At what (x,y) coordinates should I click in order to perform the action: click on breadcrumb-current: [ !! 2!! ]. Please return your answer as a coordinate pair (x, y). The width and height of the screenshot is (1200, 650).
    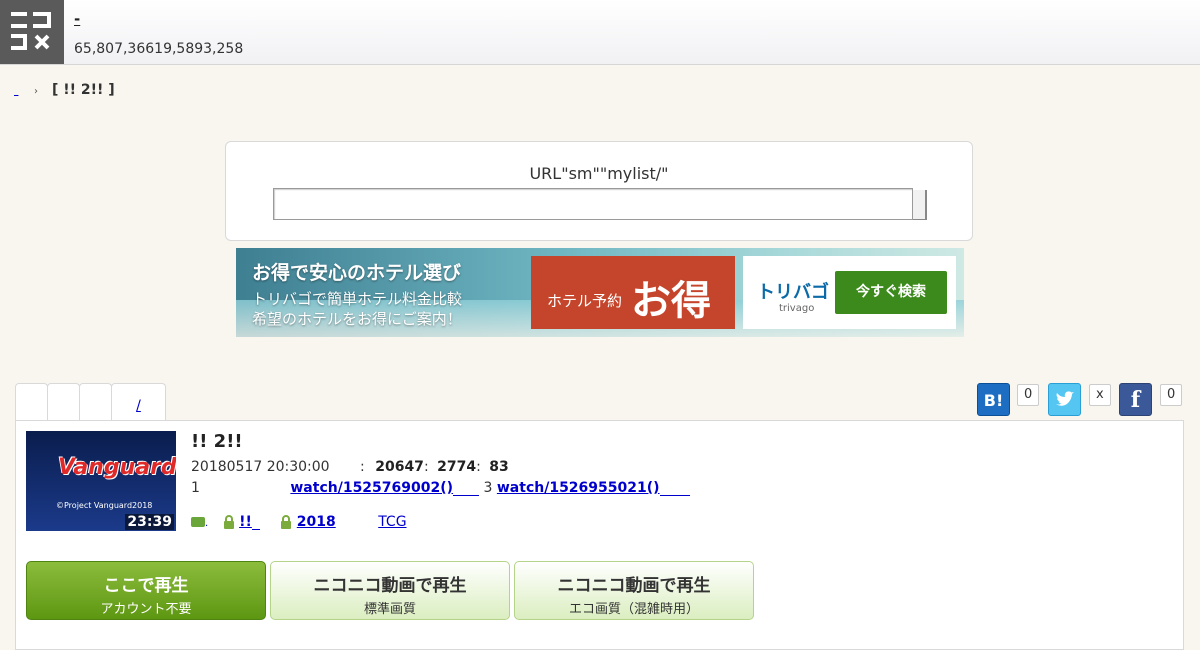
    Looking at the image, I should click on (83, 90).